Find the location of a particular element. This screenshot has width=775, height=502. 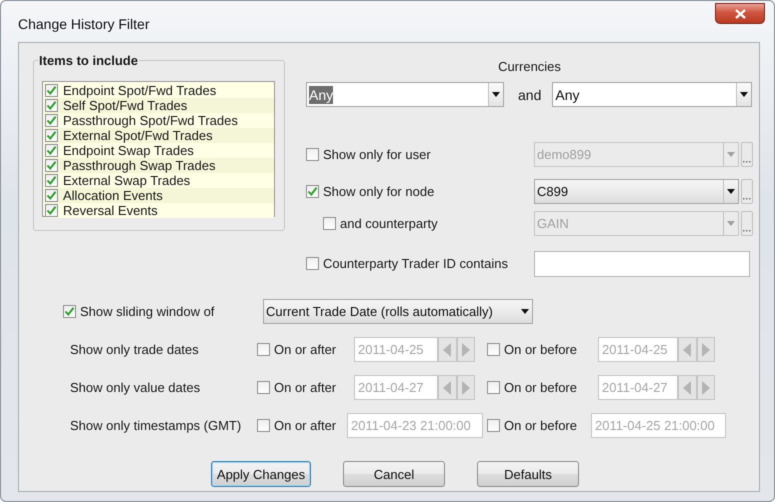

item-label: Reversal Events is located at coordinates (110, 210).